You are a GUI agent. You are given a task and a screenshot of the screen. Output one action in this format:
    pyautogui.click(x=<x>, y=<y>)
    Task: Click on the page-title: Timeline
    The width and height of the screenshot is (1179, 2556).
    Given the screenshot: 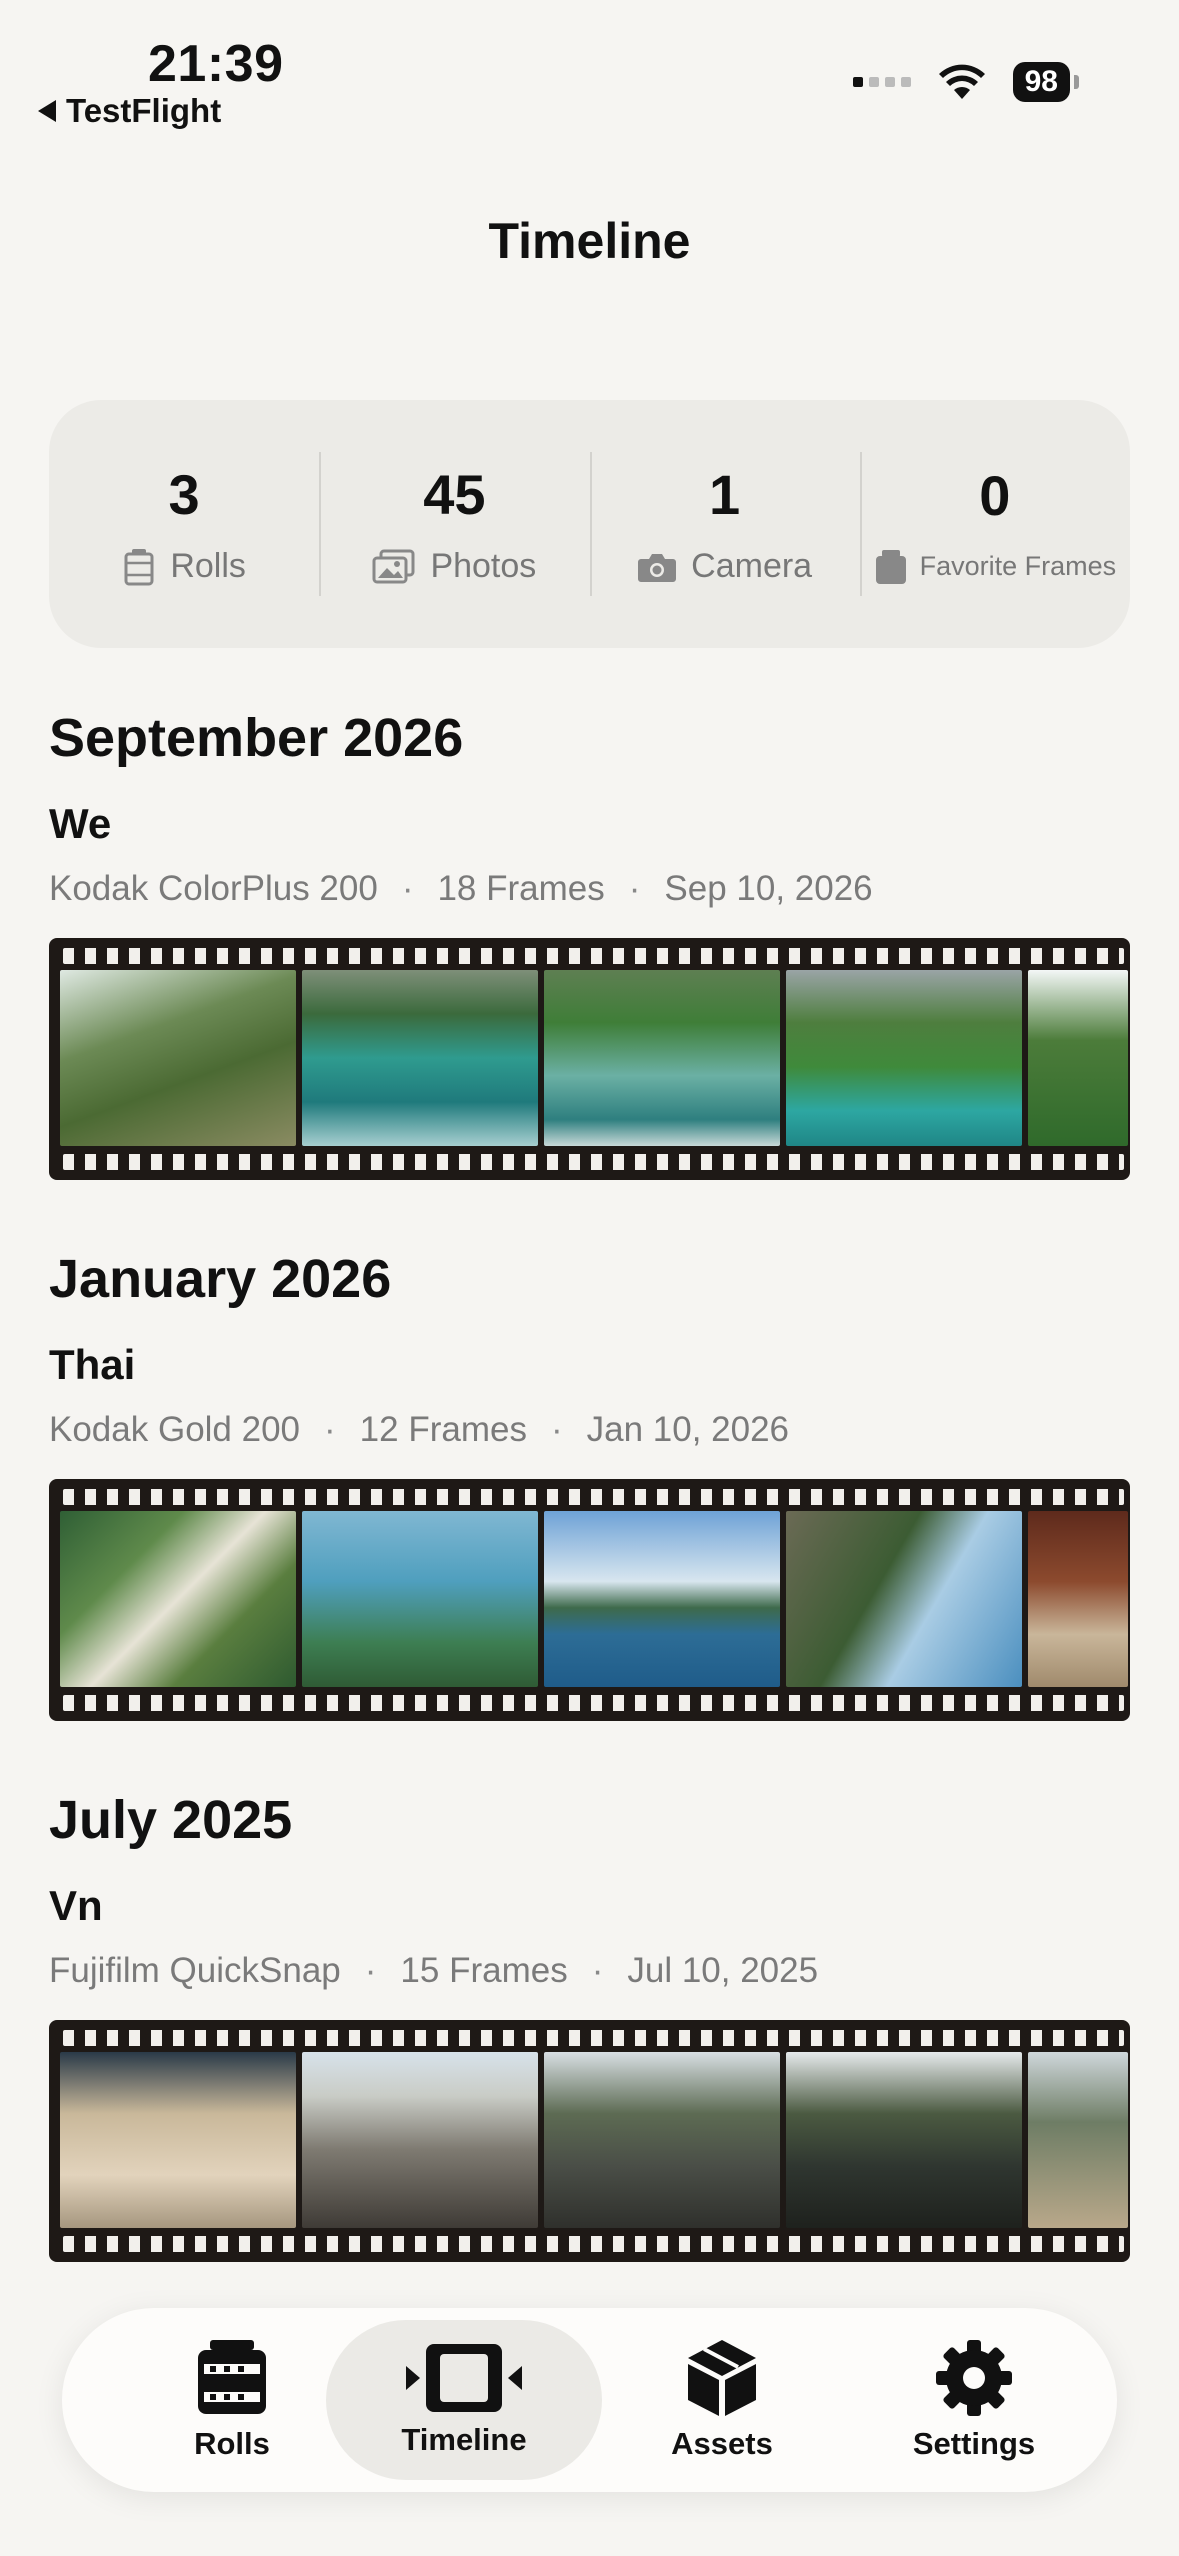 What is the action you would take?
    pyautogui.click(x=589, y=241)
    